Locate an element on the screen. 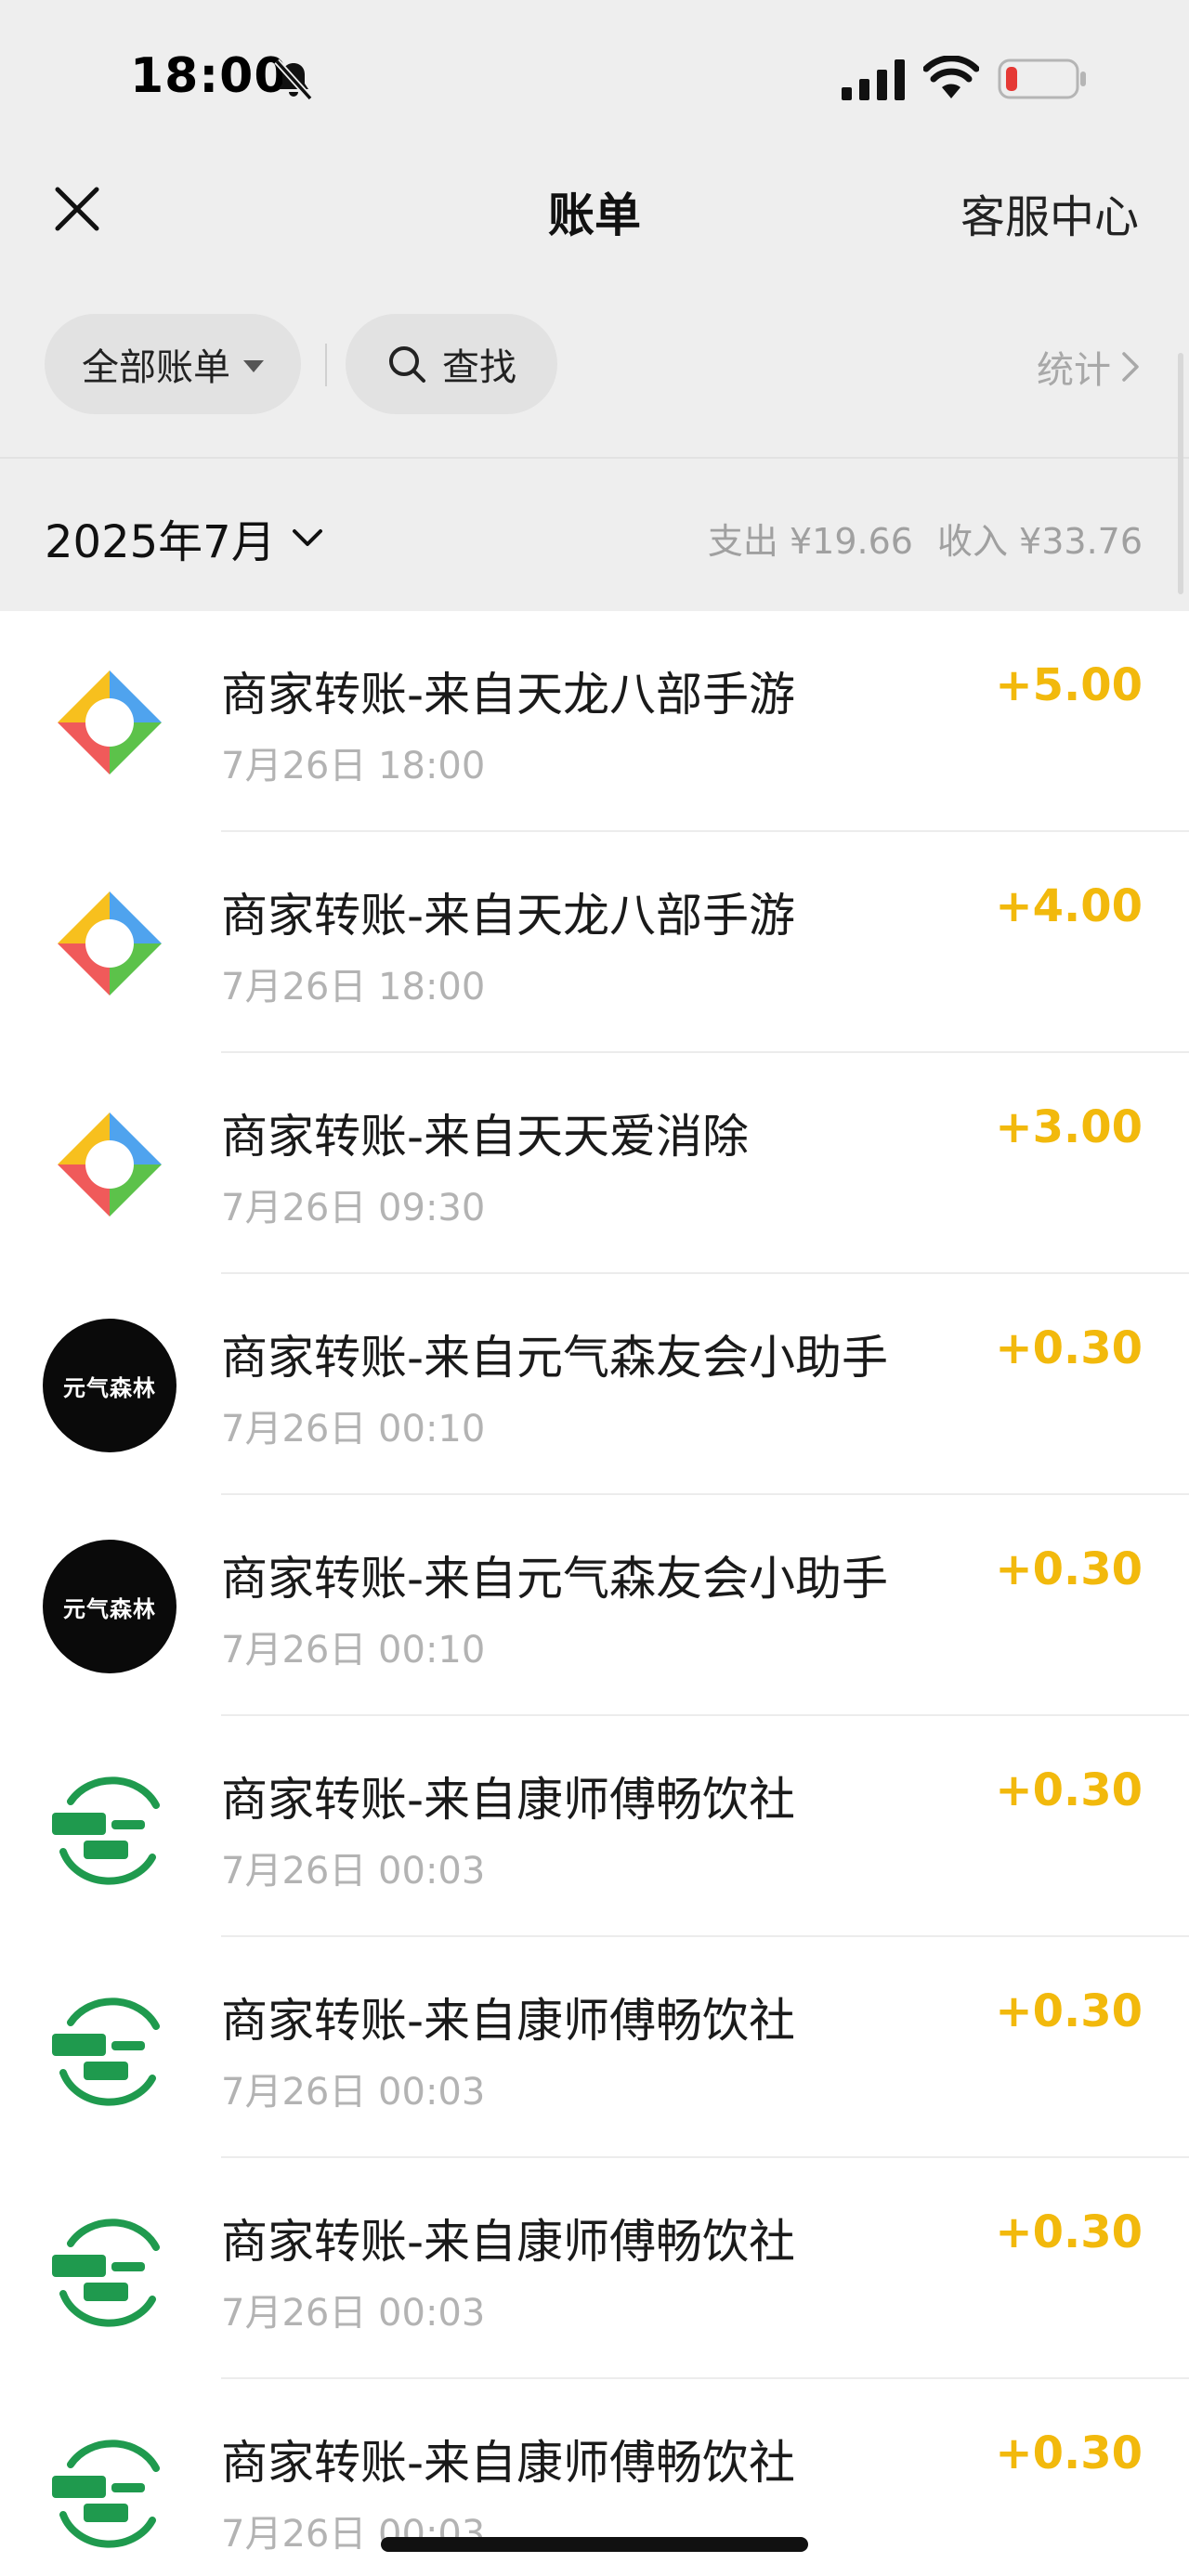 Image resolution: width=1189 pixels, height=2576 pixels. scrollbar is located at coordinates (1180, 473).